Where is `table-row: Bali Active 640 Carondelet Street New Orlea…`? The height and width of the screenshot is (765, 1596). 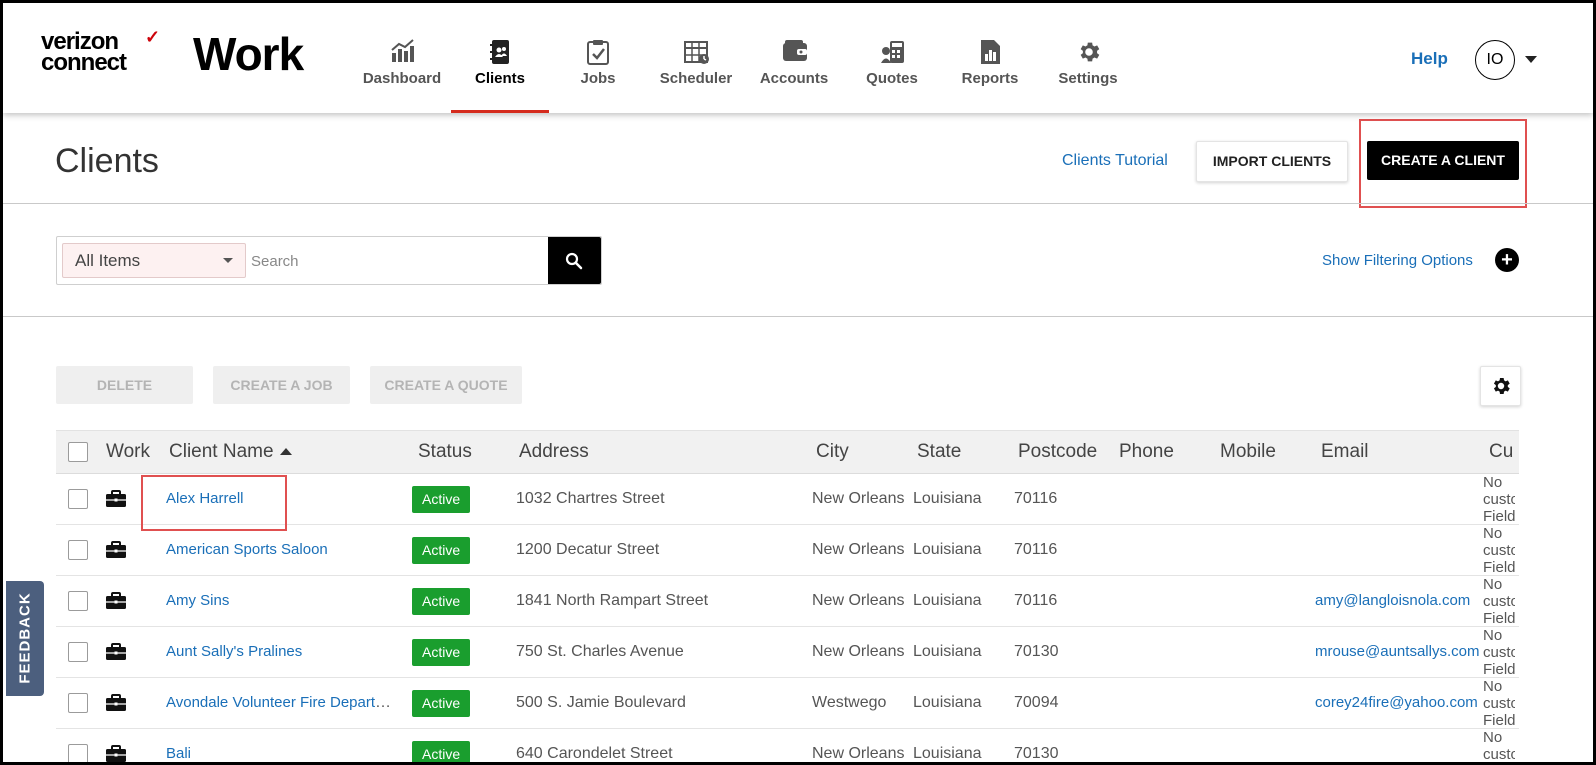
table-row: Bali Active 640 Carondelet Street New Orlea… is located at coordinates (787, 746).